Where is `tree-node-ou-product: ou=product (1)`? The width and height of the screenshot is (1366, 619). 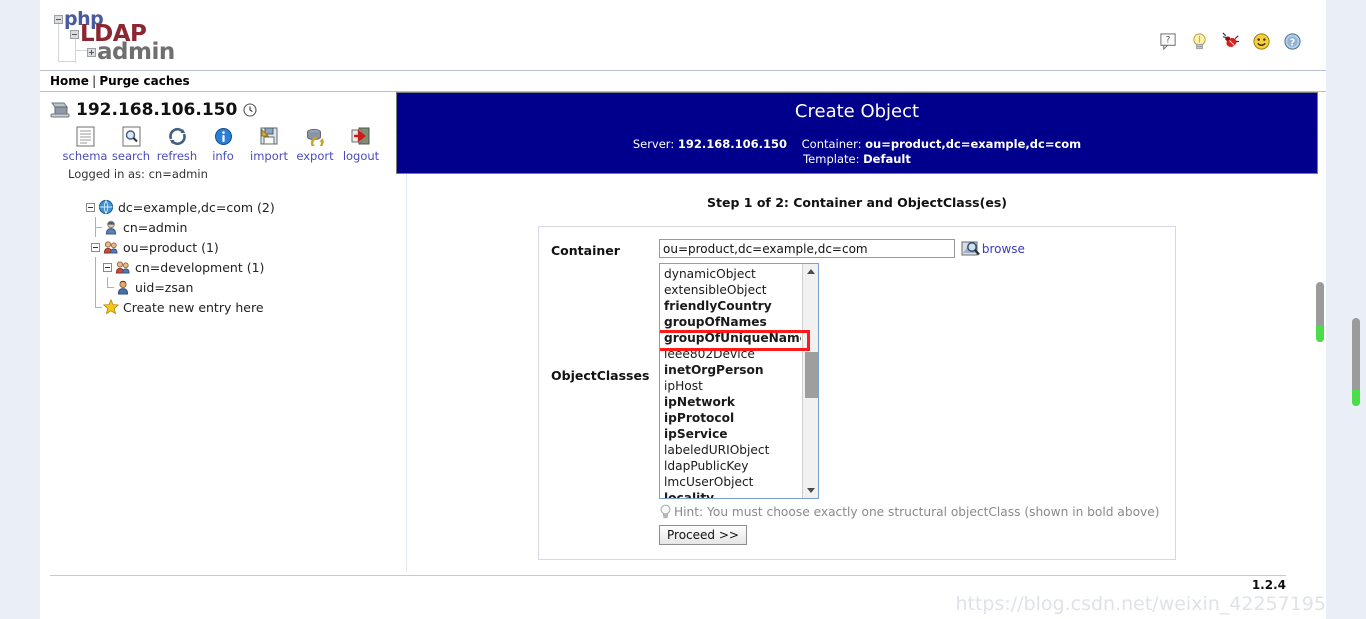 tree-node-ou-product: ou=product (1) is located at coordinates (239, 247).